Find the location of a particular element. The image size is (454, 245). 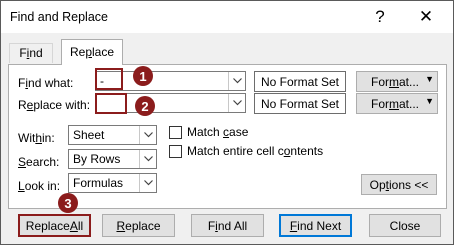

find-format-preview: No Format Set is located at coordinates (300, 81).